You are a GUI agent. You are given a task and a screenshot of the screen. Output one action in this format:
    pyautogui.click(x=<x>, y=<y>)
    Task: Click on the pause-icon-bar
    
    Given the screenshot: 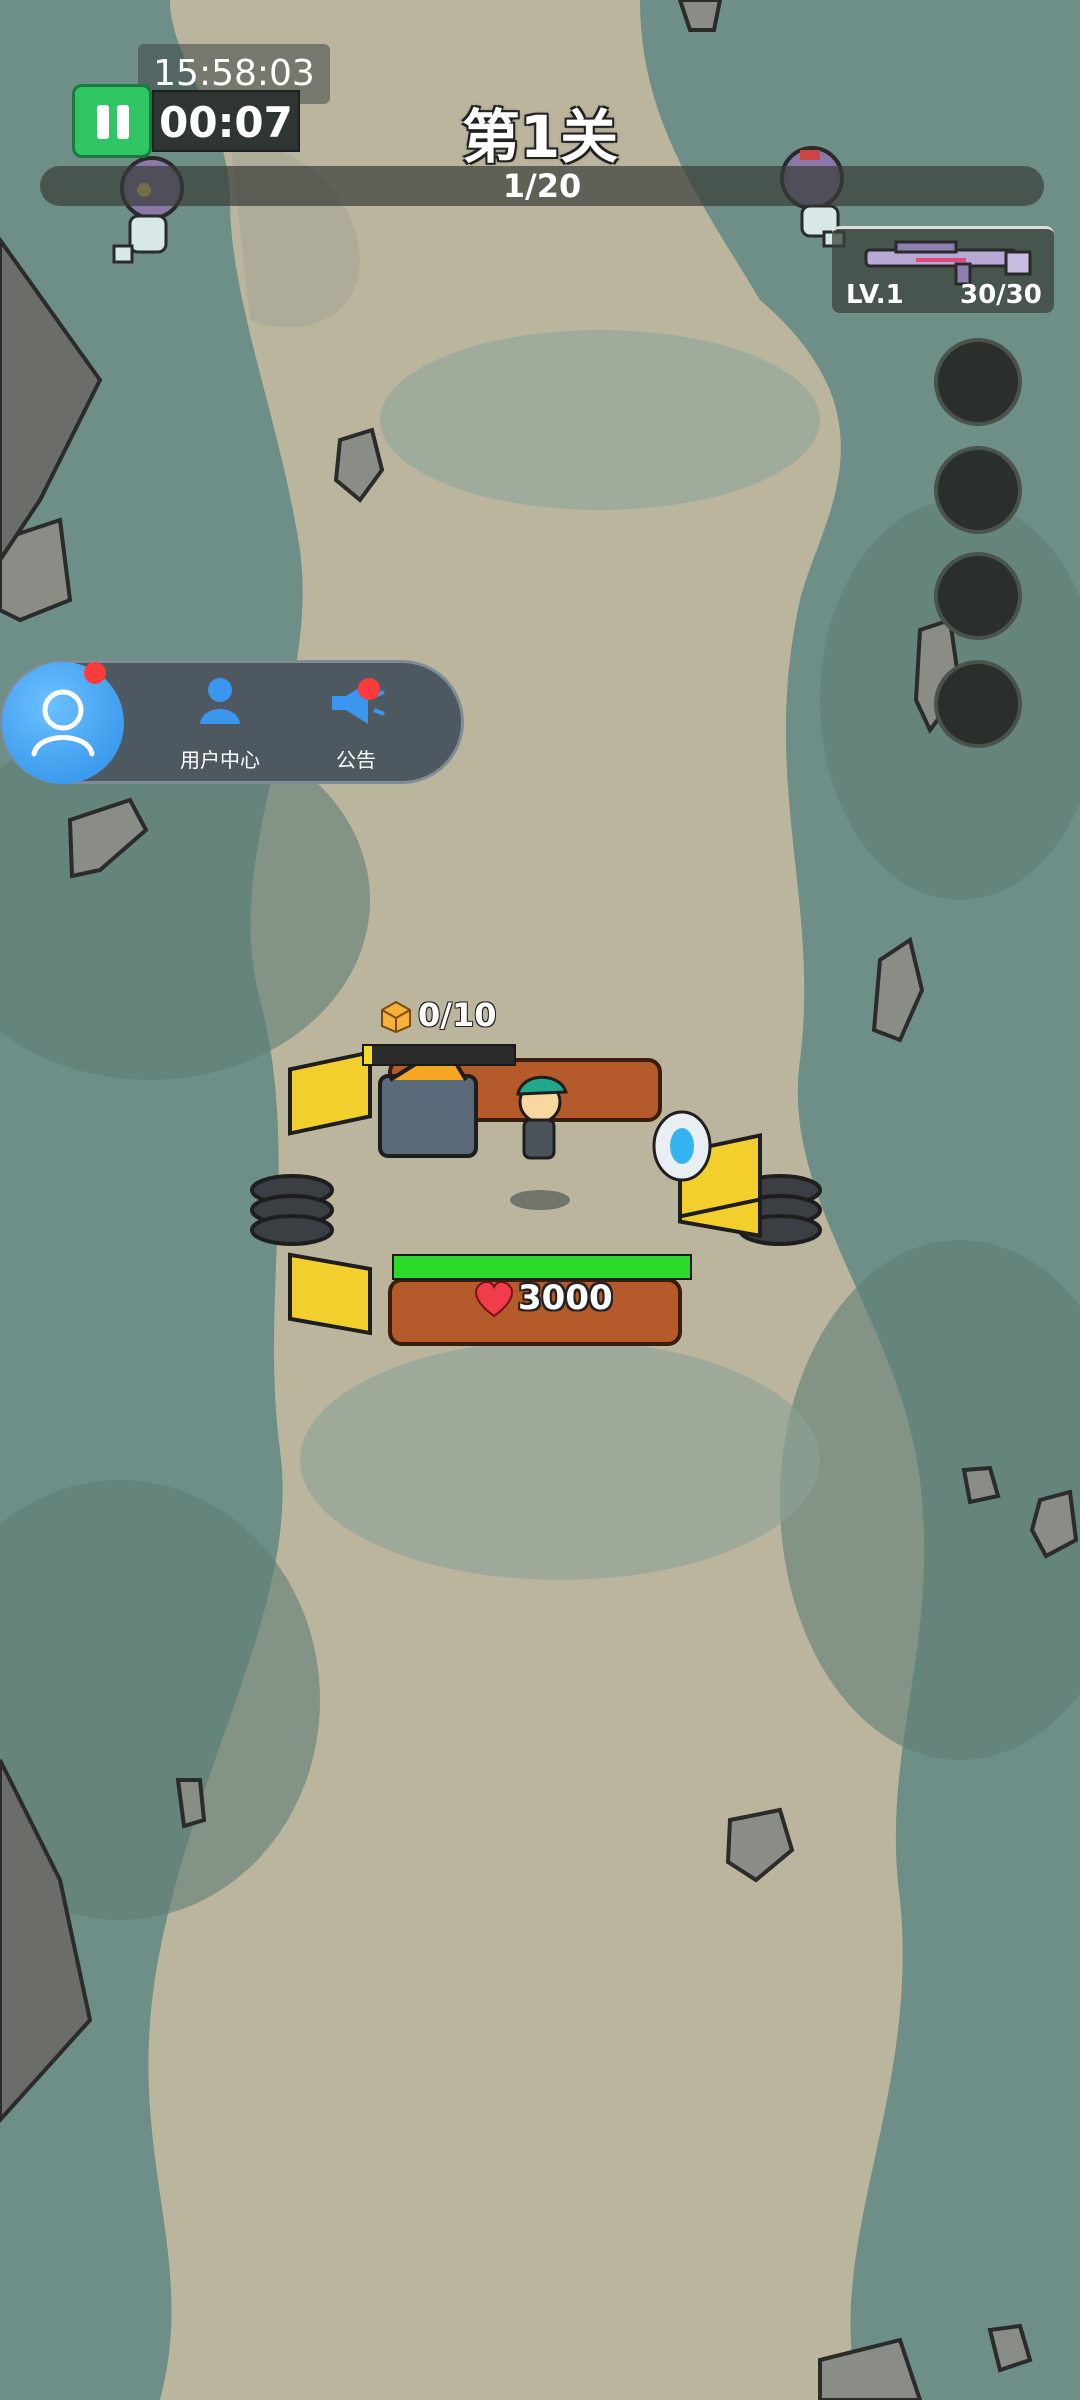 What is the action you would take?
    pyautogui.click(x=123, y=122)
    